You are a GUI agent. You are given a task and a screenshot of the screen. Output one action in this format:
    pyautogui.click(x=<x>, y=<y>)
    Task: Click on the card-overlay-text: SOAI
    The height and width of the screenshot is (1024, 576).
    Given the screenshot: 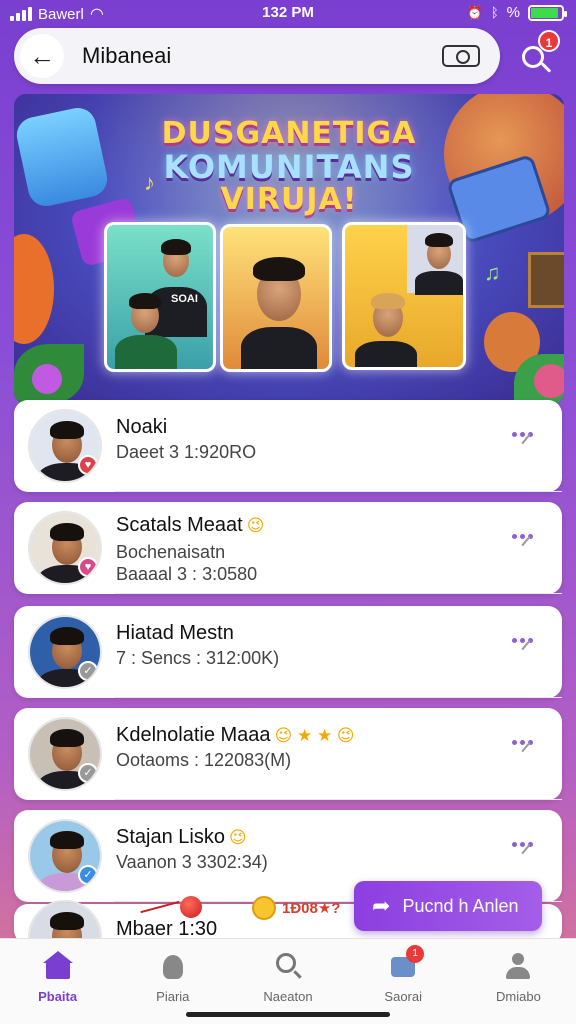 What is the action you would take?
    pyautogui.click(x=184, y=299)
    